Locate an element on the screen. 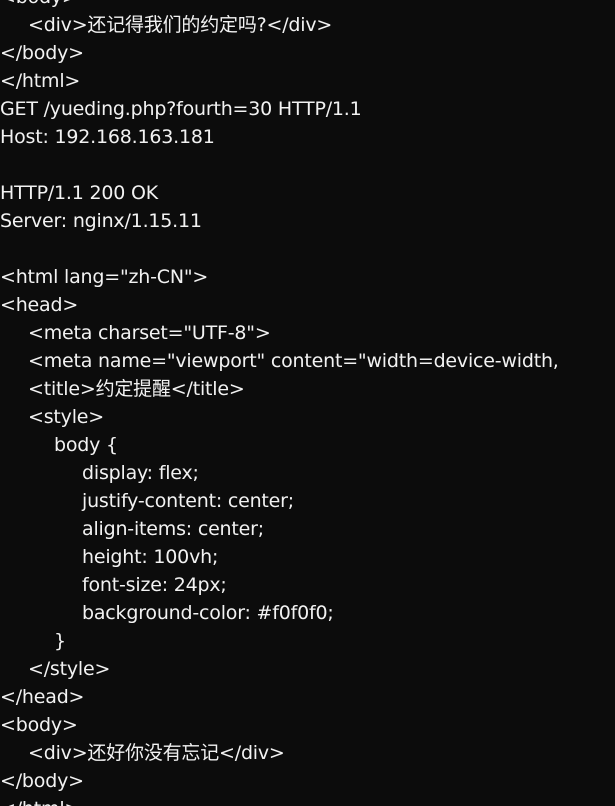  terminal-line: HTTP/1.1 200 OK is located at coordinates (79, 193).